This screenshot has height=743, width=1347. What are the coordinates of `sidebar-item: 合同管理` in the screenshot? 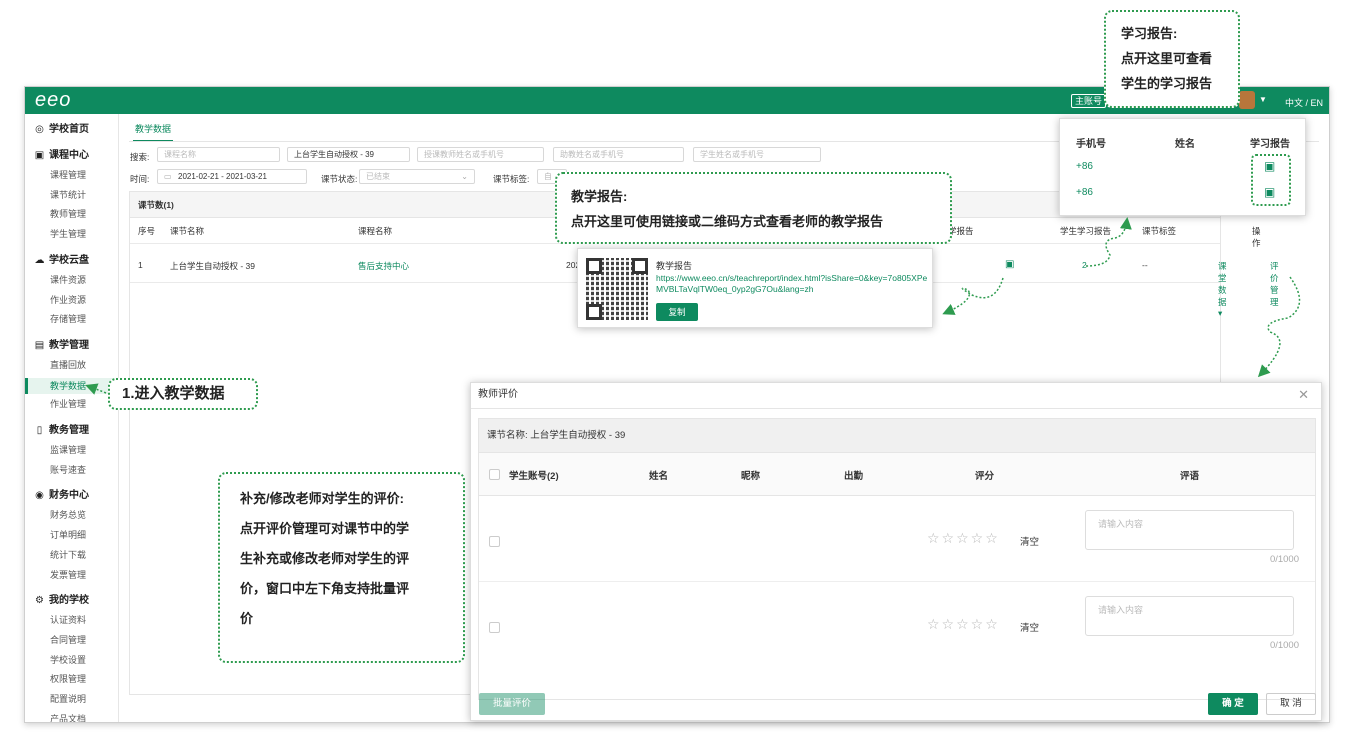 It's located at (72, 639).